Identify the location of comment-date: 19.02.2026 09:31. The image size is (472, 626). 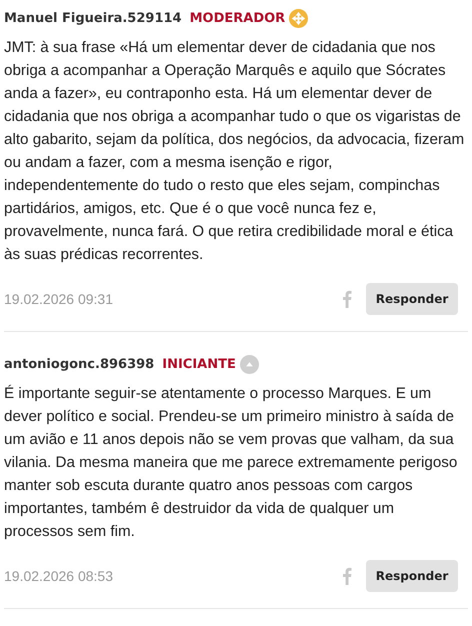
(59, 299).